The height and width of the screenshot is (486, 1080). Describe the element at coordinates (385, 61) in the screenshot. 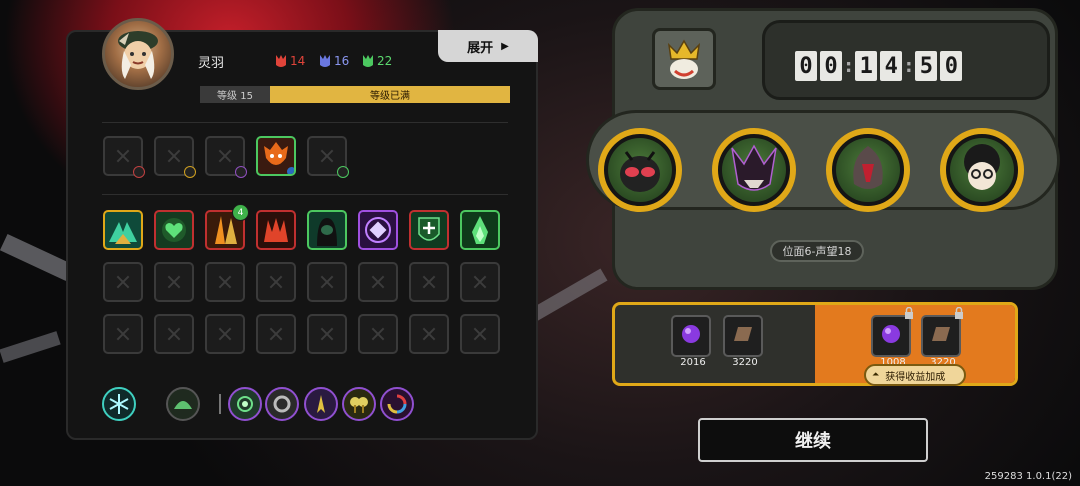

I see `resource-green-value: 22` at that location.